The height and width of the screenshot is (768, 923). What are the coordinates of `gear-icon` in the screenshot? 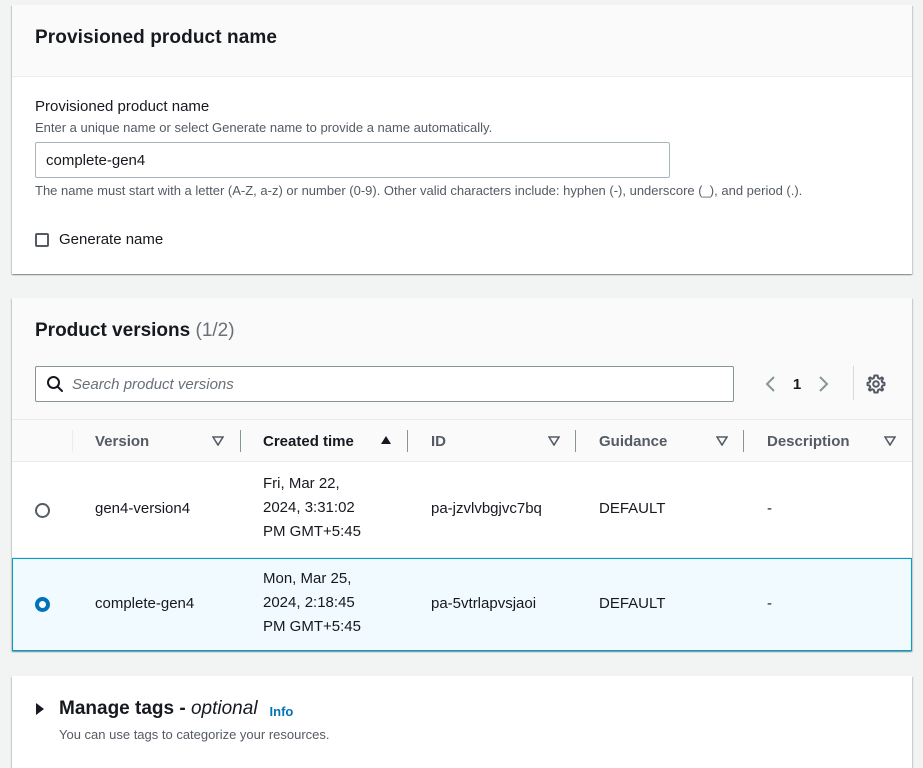 It's located at (876, 384).